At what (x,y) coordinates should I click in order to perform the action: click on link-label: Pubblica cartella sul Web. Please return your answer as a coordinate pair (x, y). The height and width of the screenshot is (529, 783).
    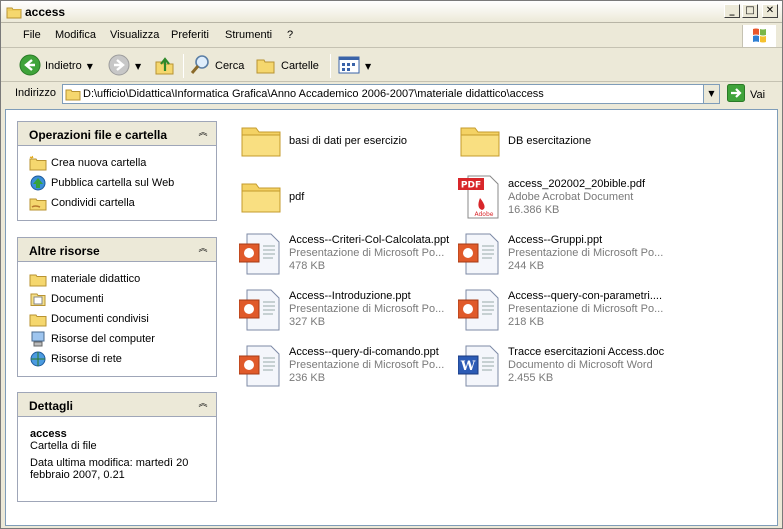
    Looking at the image, I should click on (113, 183).